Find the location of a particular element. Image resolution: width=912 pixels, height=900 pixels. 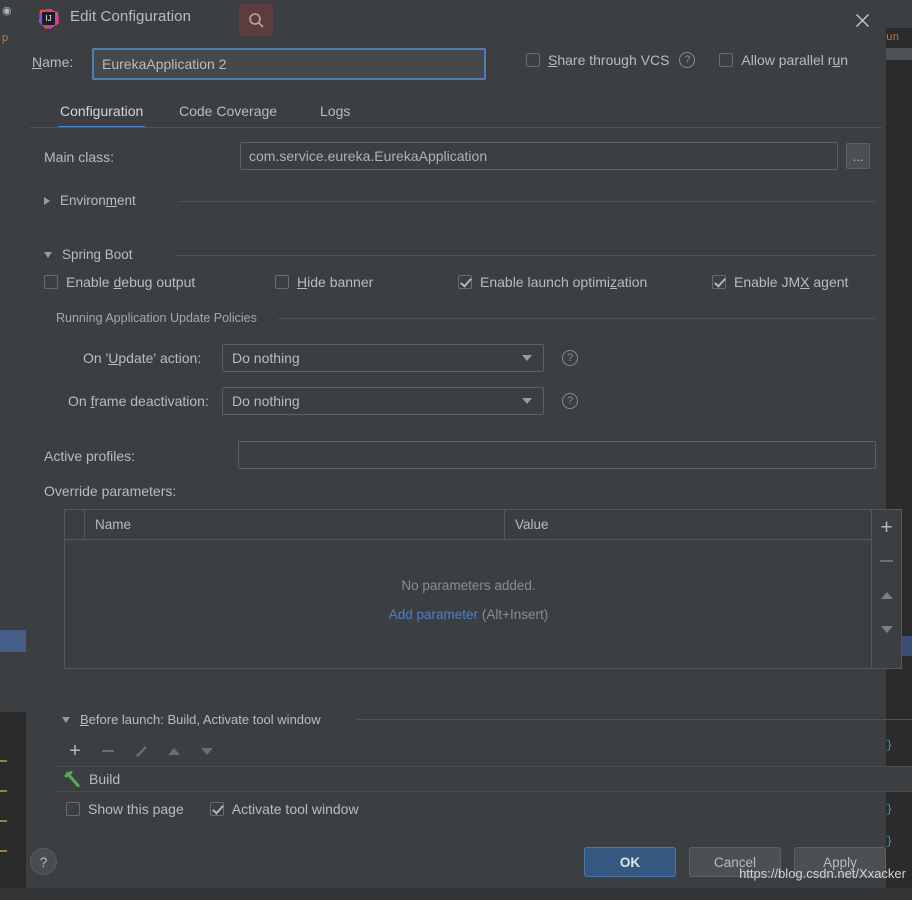

edit-task-button is located at coordinates (141, 751).